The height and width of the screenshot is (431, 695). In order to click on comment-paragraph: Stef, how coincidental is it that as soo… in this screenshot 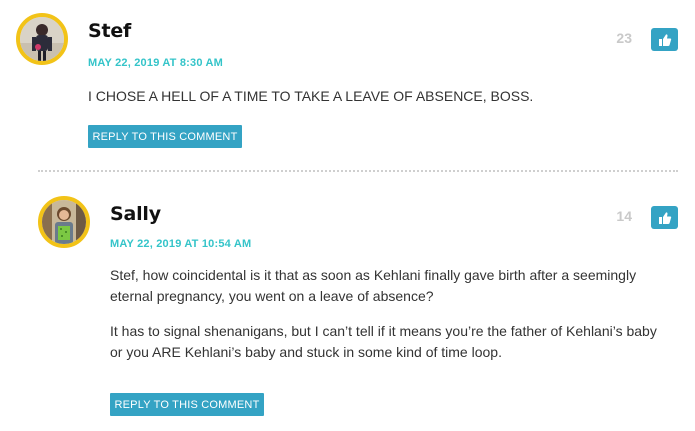, I will do `click(373, 285)`.